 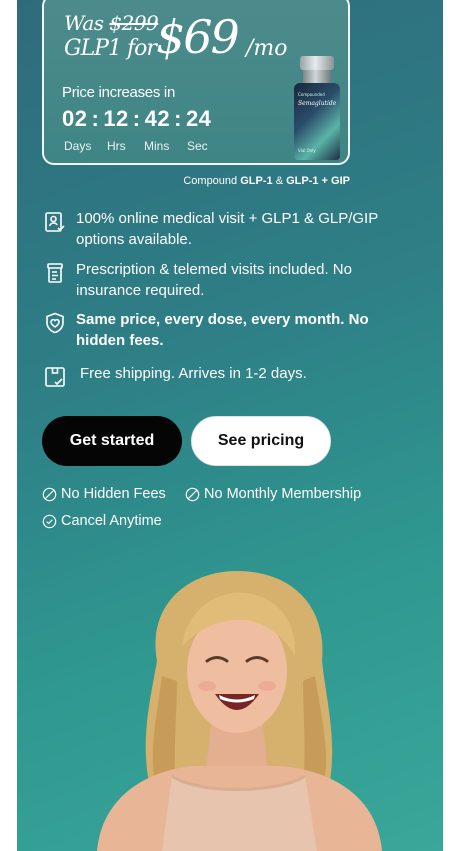 I want to click on heart-shield-icon, so click(x=55, y=323).